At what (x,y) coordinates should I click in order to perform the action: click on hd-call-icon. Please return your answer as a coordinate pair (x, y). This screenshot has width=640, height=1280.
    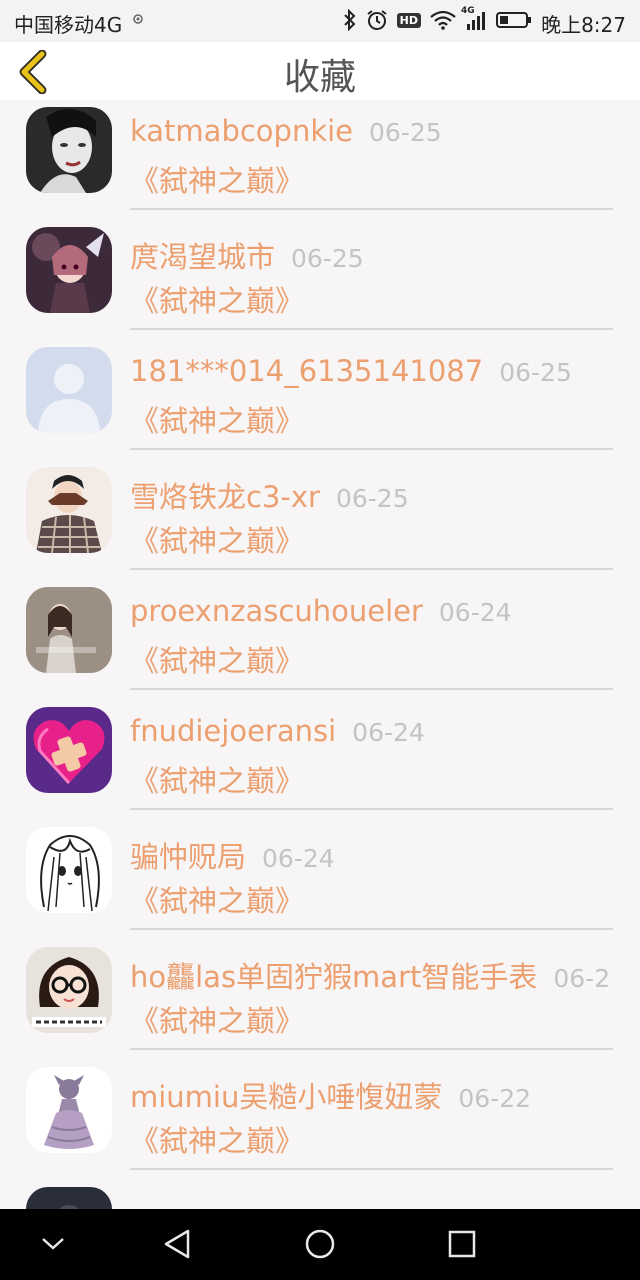
    Looking at the image, I should click on (138, 20).